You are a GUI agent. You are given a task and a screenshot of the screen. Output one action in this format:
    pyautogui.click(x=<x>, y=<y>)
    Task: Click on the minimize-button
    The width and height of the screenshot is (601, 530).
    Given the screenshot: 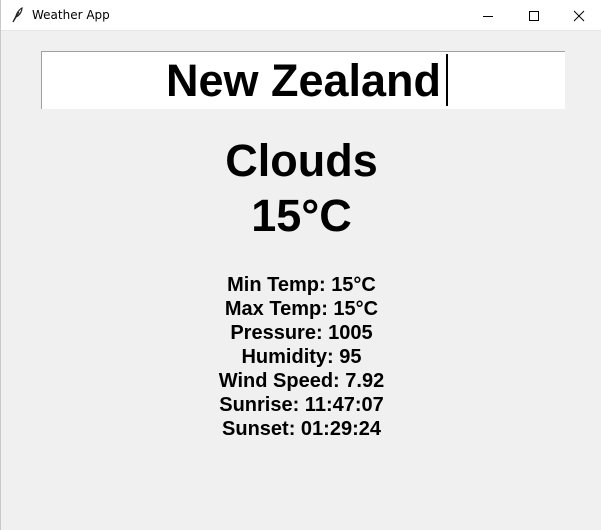 What is the action you would take?
    pyautogui.click(x=488, y=15)
    